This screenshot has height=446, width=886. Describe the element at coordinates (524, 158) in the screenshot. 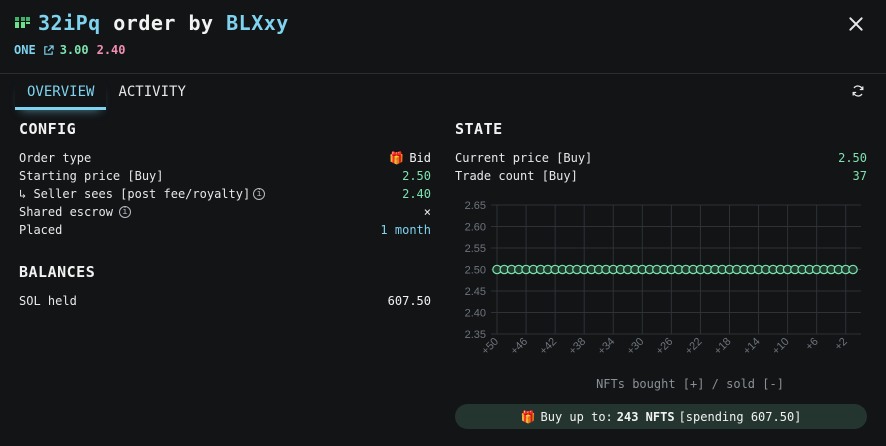

I see `current-price-label: Current price [Buy]` at that location.